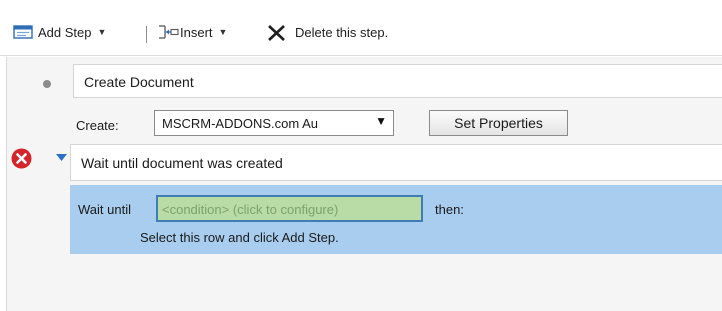  I want to click on toolbar-divider, so click(146, 34).